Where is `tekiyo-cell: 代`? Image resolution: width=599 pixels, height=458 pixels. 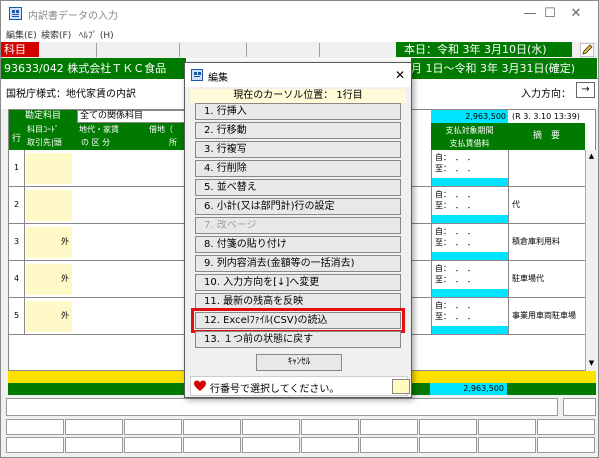 tekiyo-cell: 代 is located at coordinates (546, 205).